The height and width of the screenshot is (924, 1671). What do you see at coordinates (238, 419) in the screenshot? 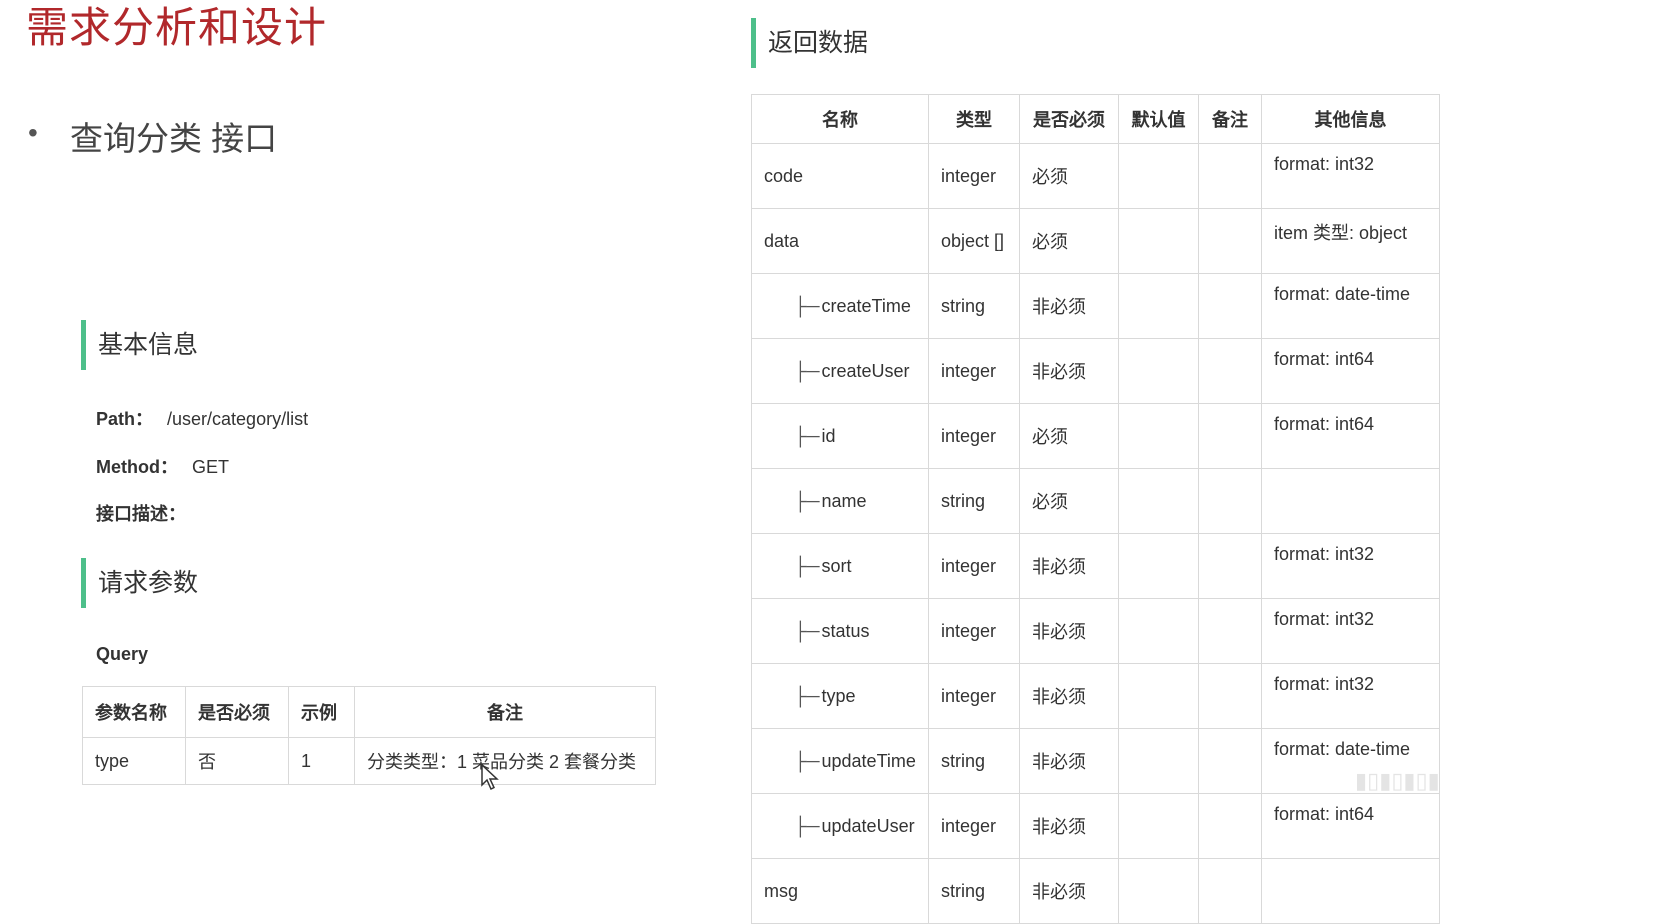
I see `path-value: /user/category/list` at bounding box center [238, 419].